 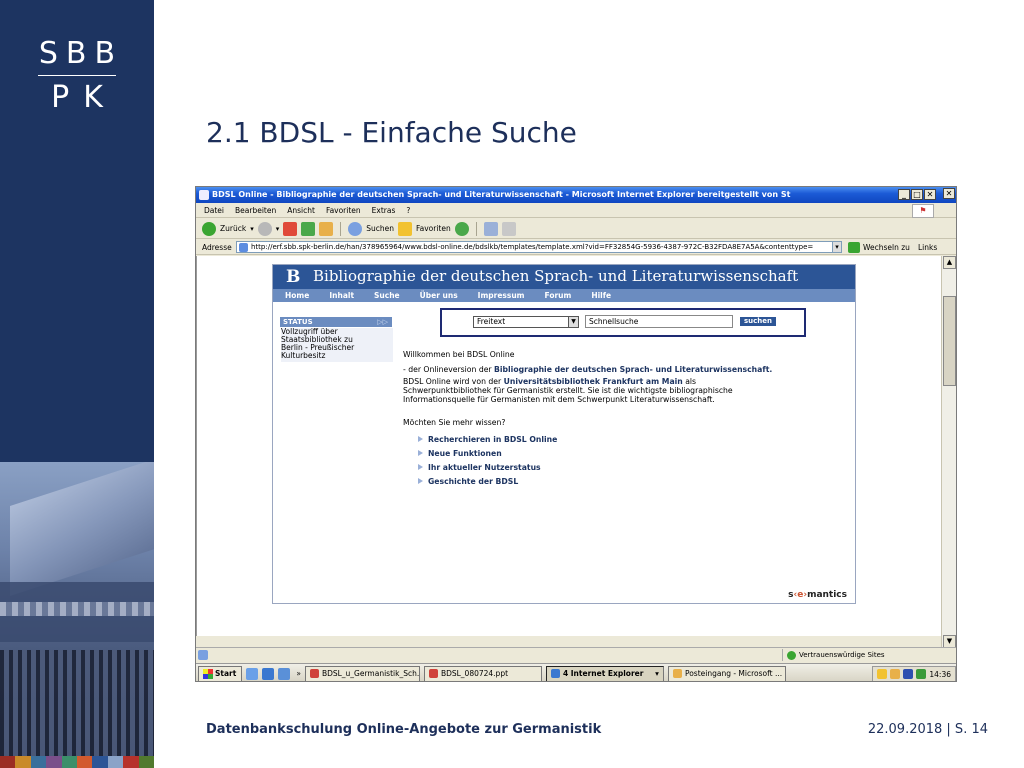 I want to click on welcome-text: Willkommen bei BDSL Online, so click(x=459, y=354).